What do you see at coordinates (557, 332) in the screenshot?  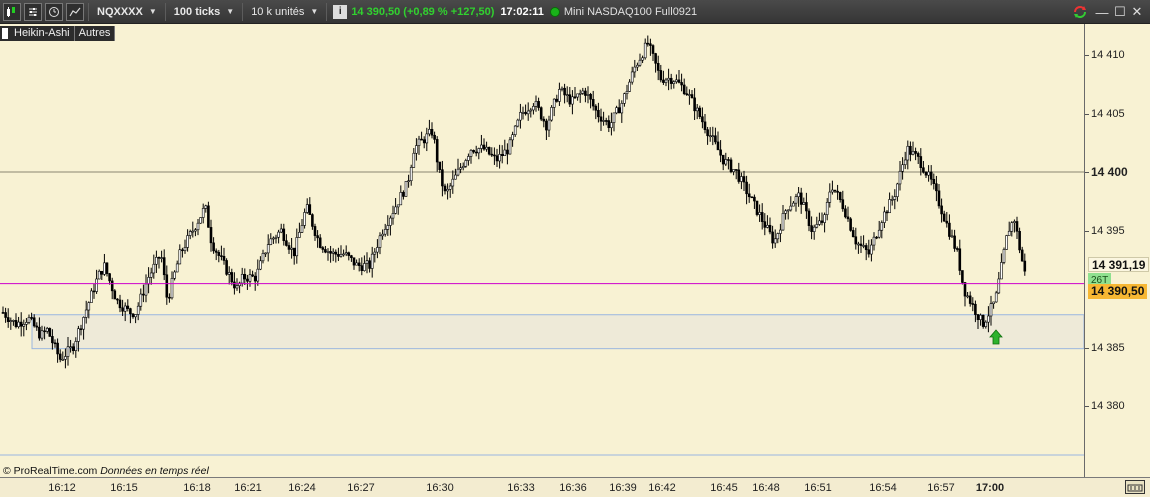 I see `support-zone` at bounding box center [557, 332].